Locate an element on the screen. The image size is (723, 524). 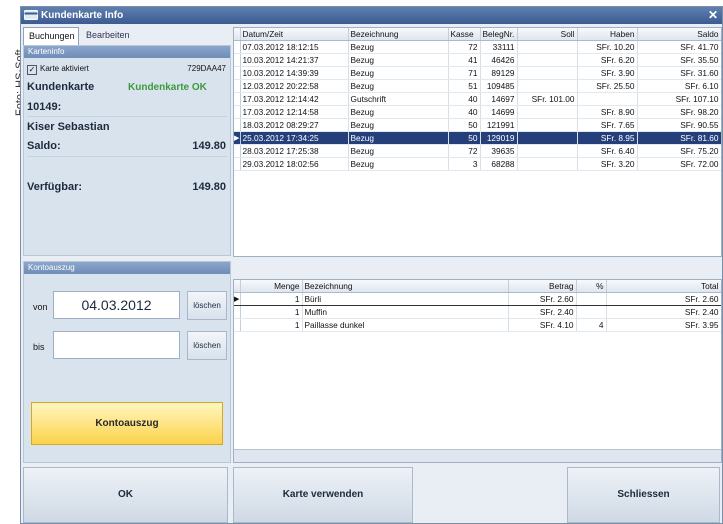
col-haben: Haben is located at coordinates (607, 34).